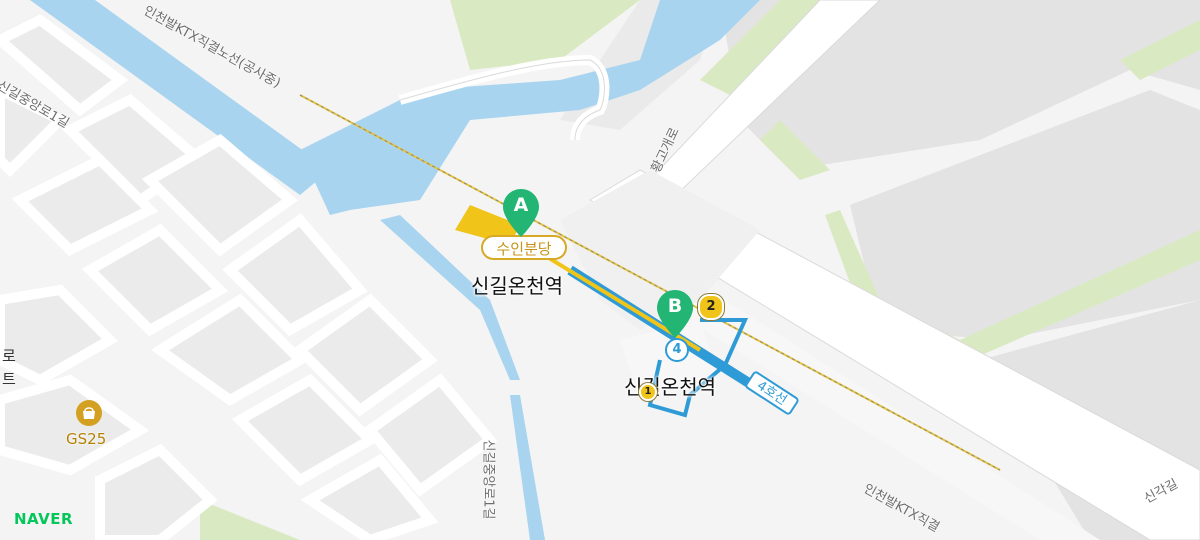 This screenshot has height=540, width=1200. I want to click on marker-a-label: A, so click(521, 205).